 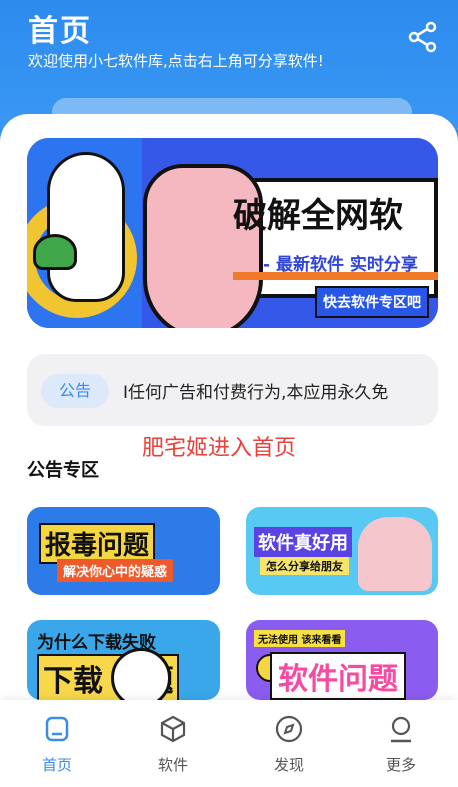 What do you see at coordinates (289, 729) in the screenshot?
I see `compass-icon` at bounding box center [289, 729].